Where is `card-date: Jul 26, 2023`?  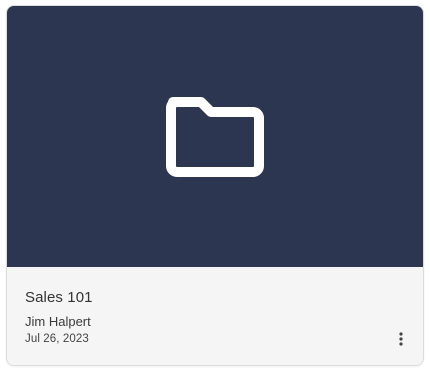
card-date: Jul 26, 2023 is located at coordinates (57, 339).